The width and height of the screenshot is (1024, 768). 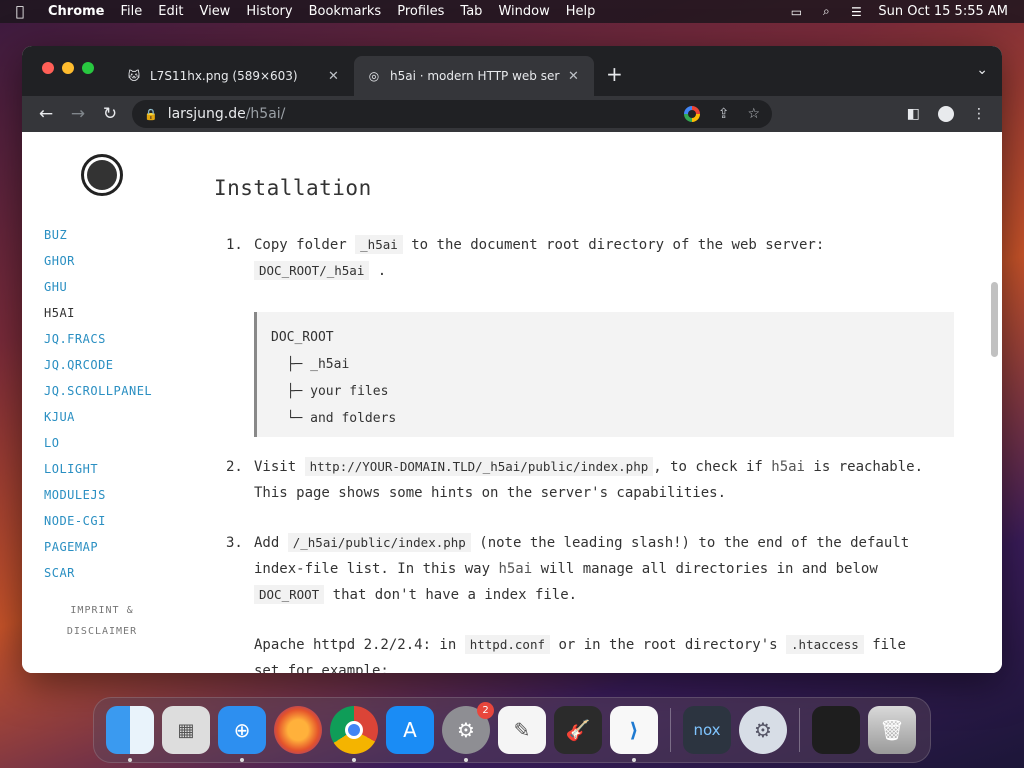 I want to click on tab-h5ai: ◎ h5ai · modern HTTP web serve ✕, so click(x=474, y=76).